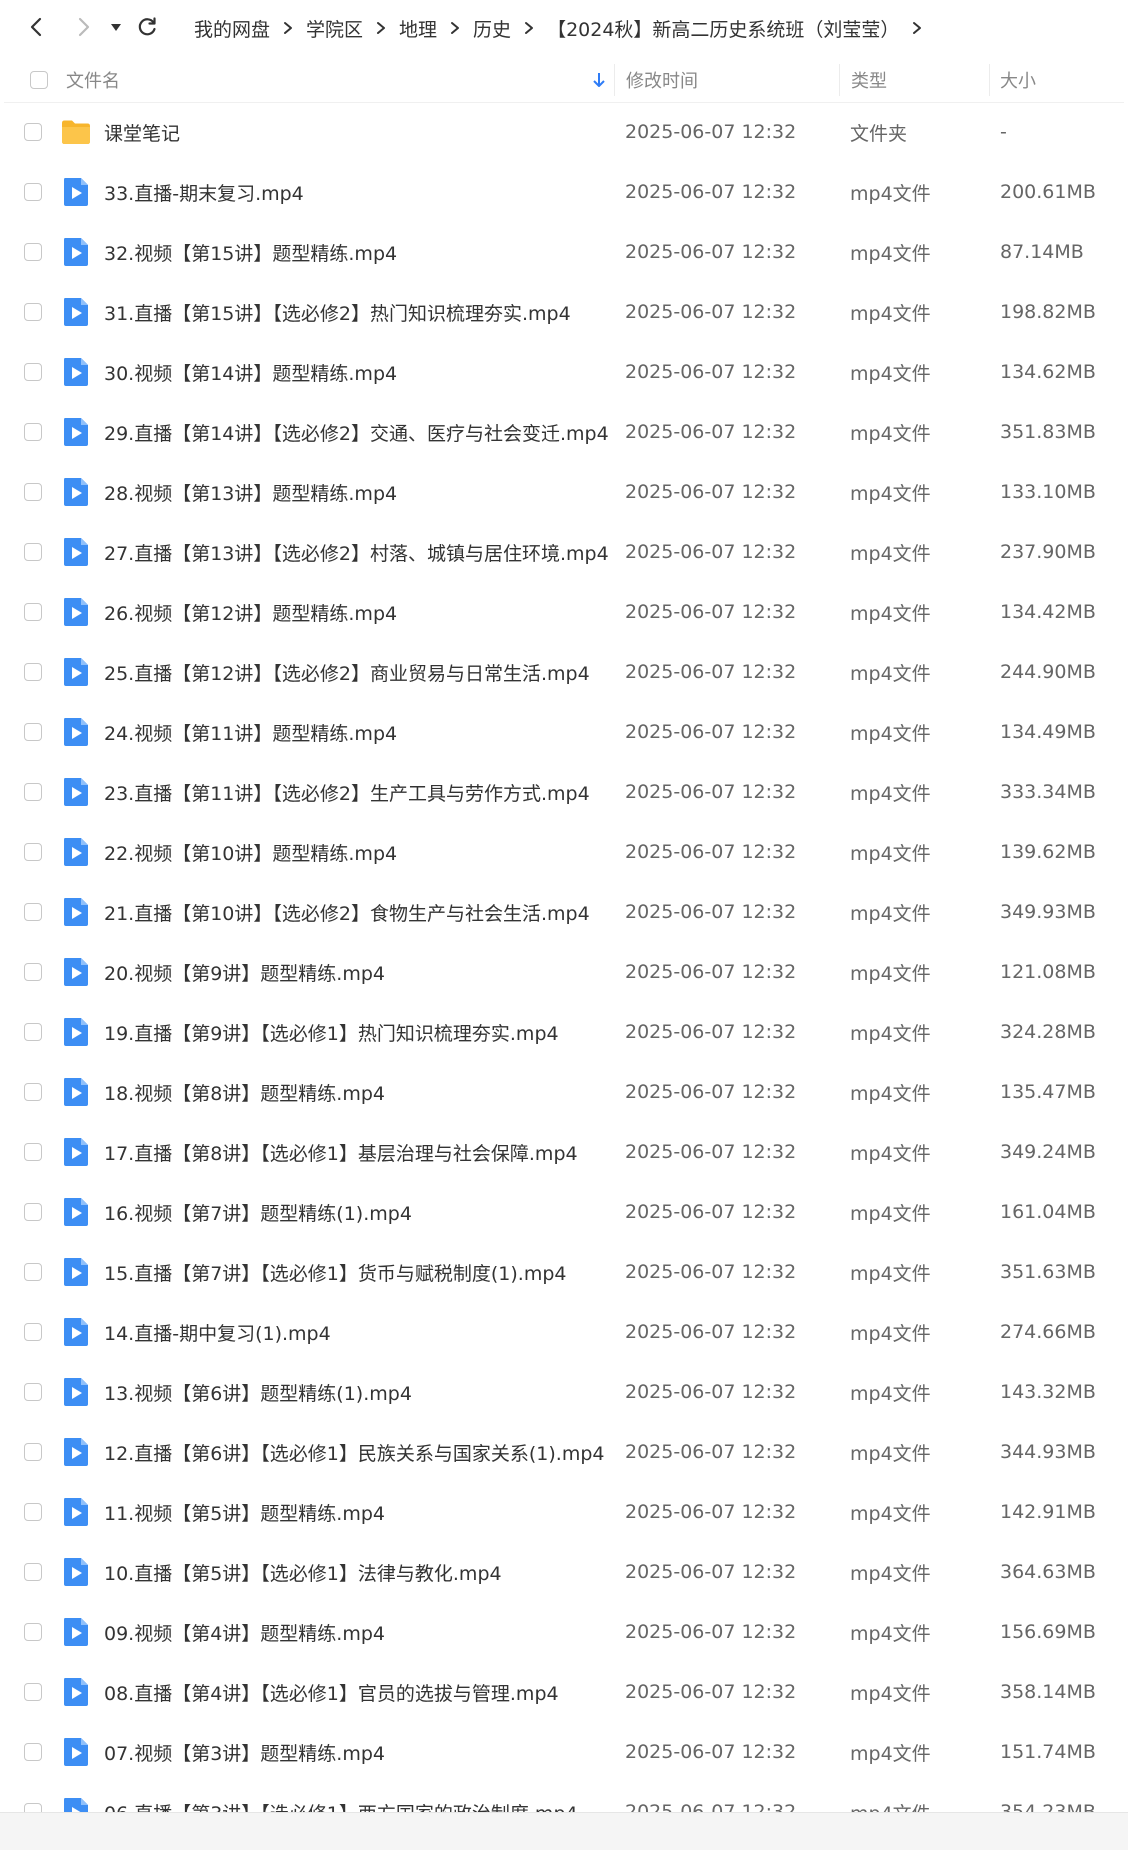  Describe the element at coordinates (250, 612) in the screenshot. I see `file-name: 26.视频【第12讲】题型精练.mp4` at that location.